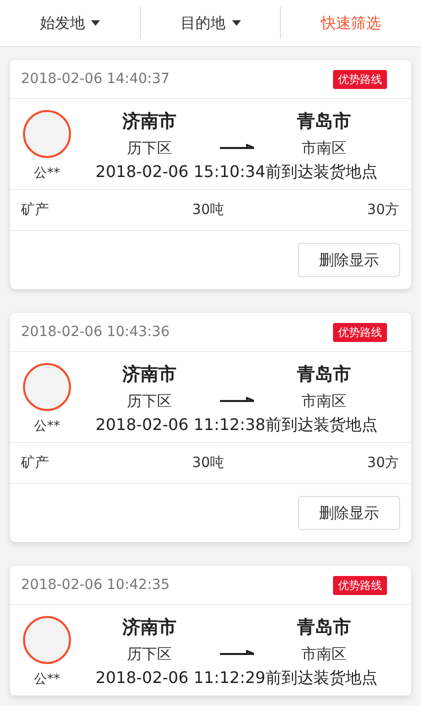 This screenshot has width=421, height=706. What do you see at coordinates (237, 425) in the screenshot?
I see `arrival-deadline: 2018-02-06 11:12:38前到达装货地点` at bounding box center [237, 425].